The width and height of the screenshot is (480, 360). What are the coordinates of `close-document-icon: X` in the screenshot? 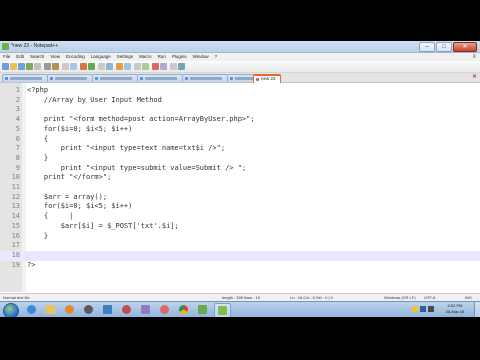 It's located at (474, 57).